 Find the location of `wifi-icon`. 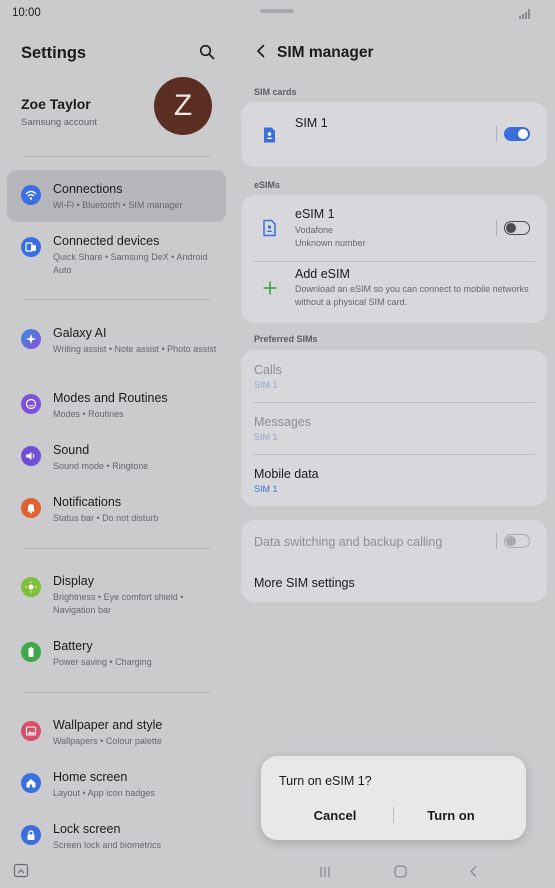

wifi-icon is located at coordinates (31, 195).